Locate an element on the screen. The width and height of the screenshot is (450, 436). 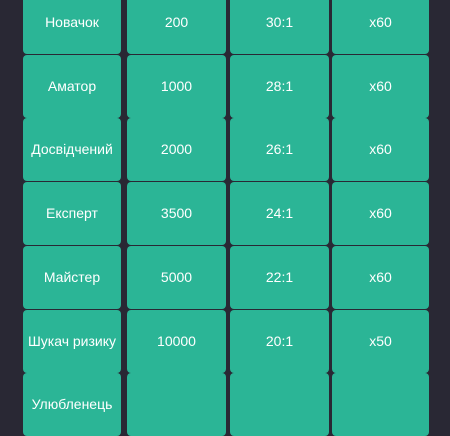
level-name-cell: Майстер is located at coordinates (72, 277).